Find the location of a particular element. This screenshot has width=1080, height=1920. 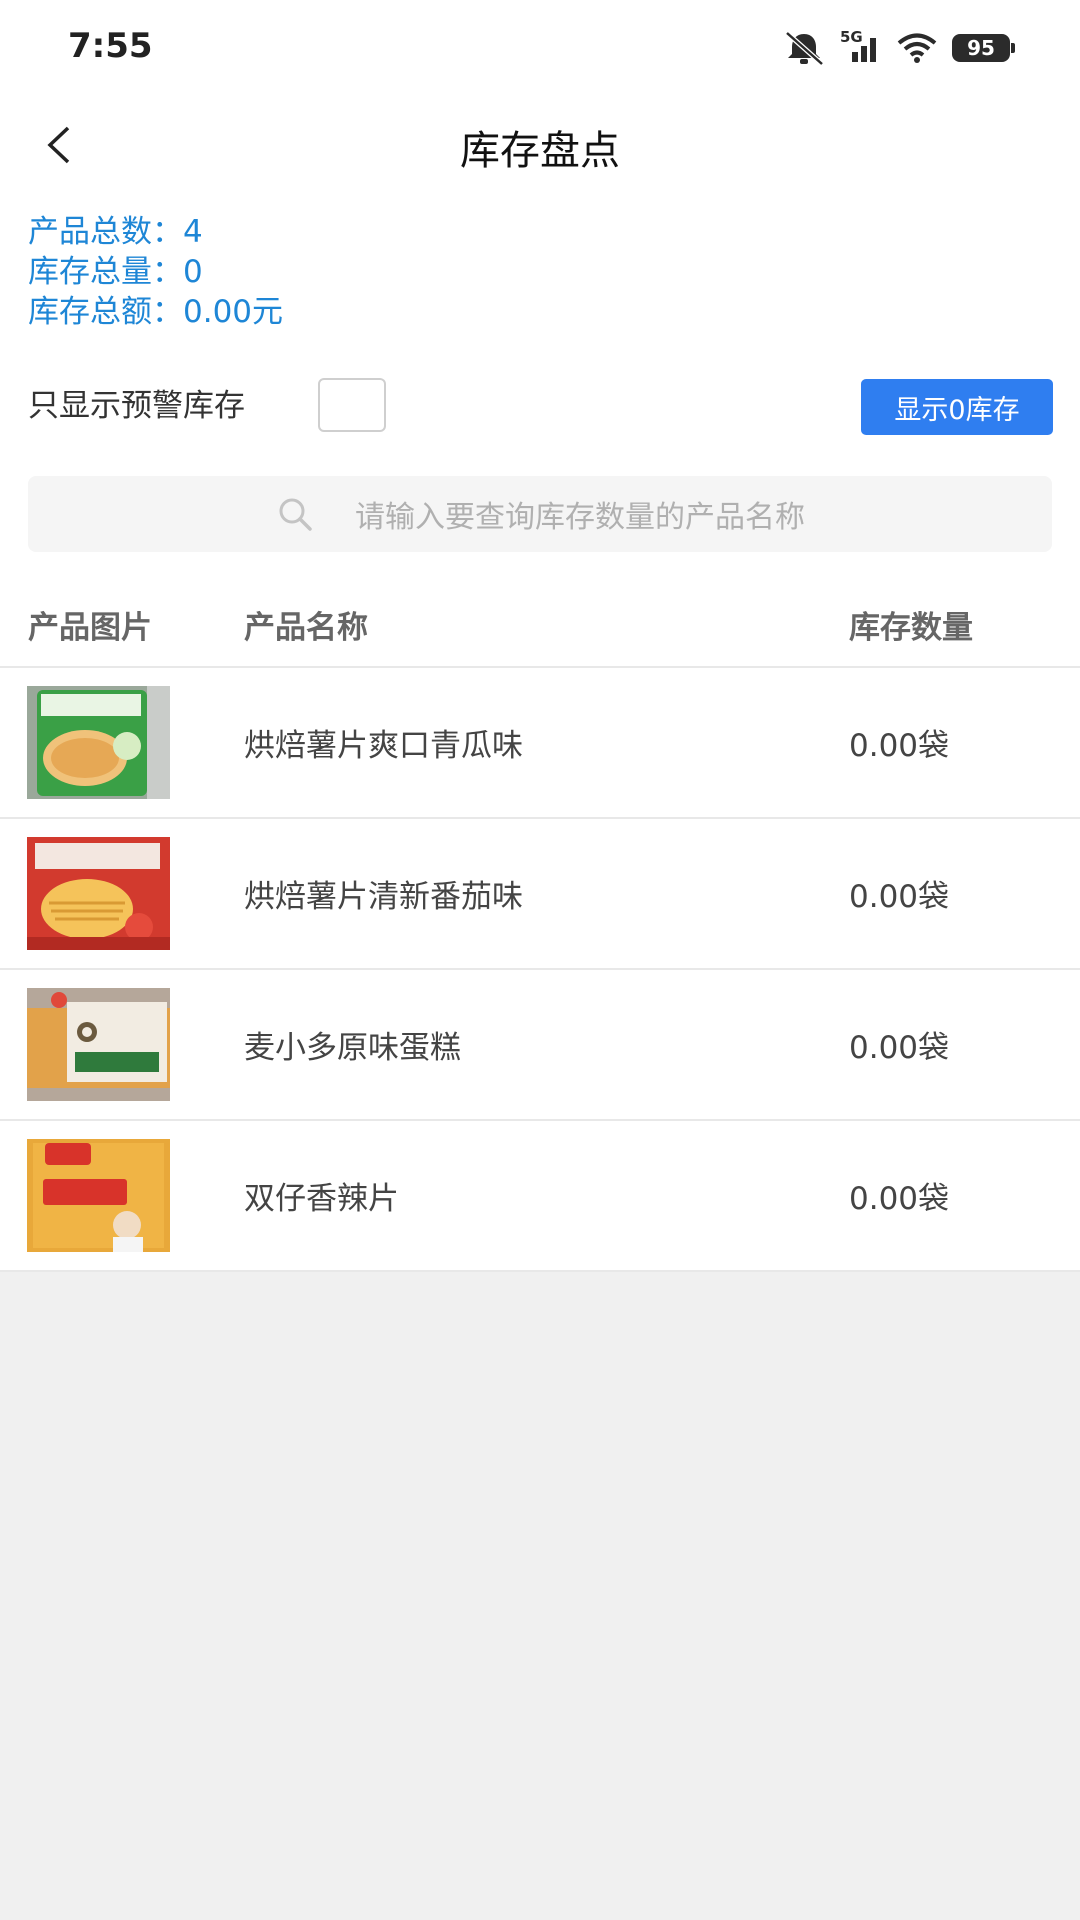

stock-amount-label: 库存总额： is located at coordinates (105, 312).